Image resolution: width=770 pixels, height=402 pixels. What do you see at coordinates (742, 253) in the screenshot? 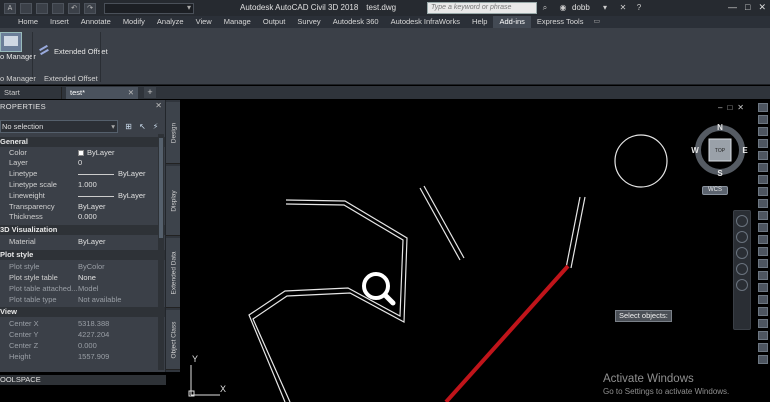
I see `zoom-icon` at bounding box center [742, 253].